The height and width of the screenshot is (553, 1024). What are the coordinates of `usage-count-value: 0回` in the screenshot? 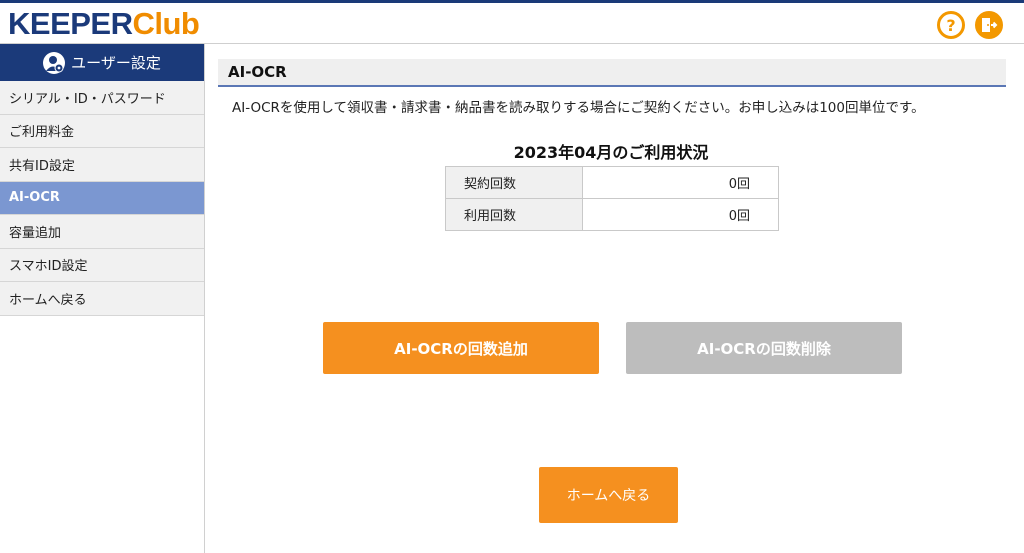 It's located at (680, 214).